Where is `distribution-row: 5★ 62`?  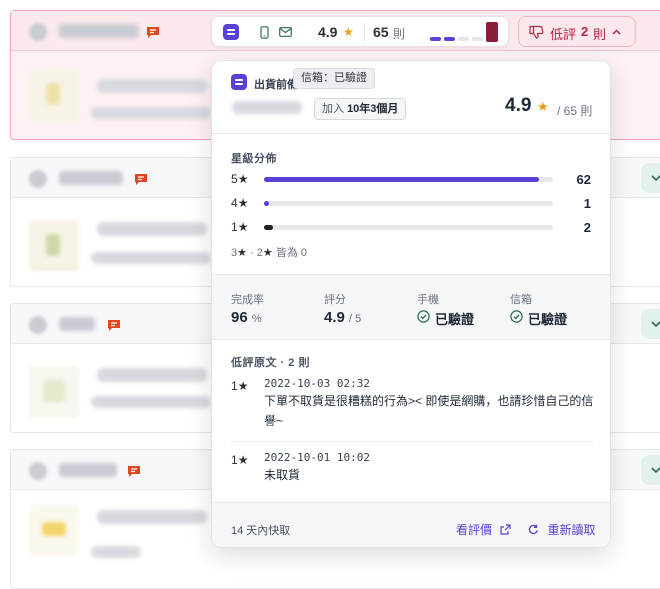
distribution-row: 5★ 62 is located at coordinates (411, 180).